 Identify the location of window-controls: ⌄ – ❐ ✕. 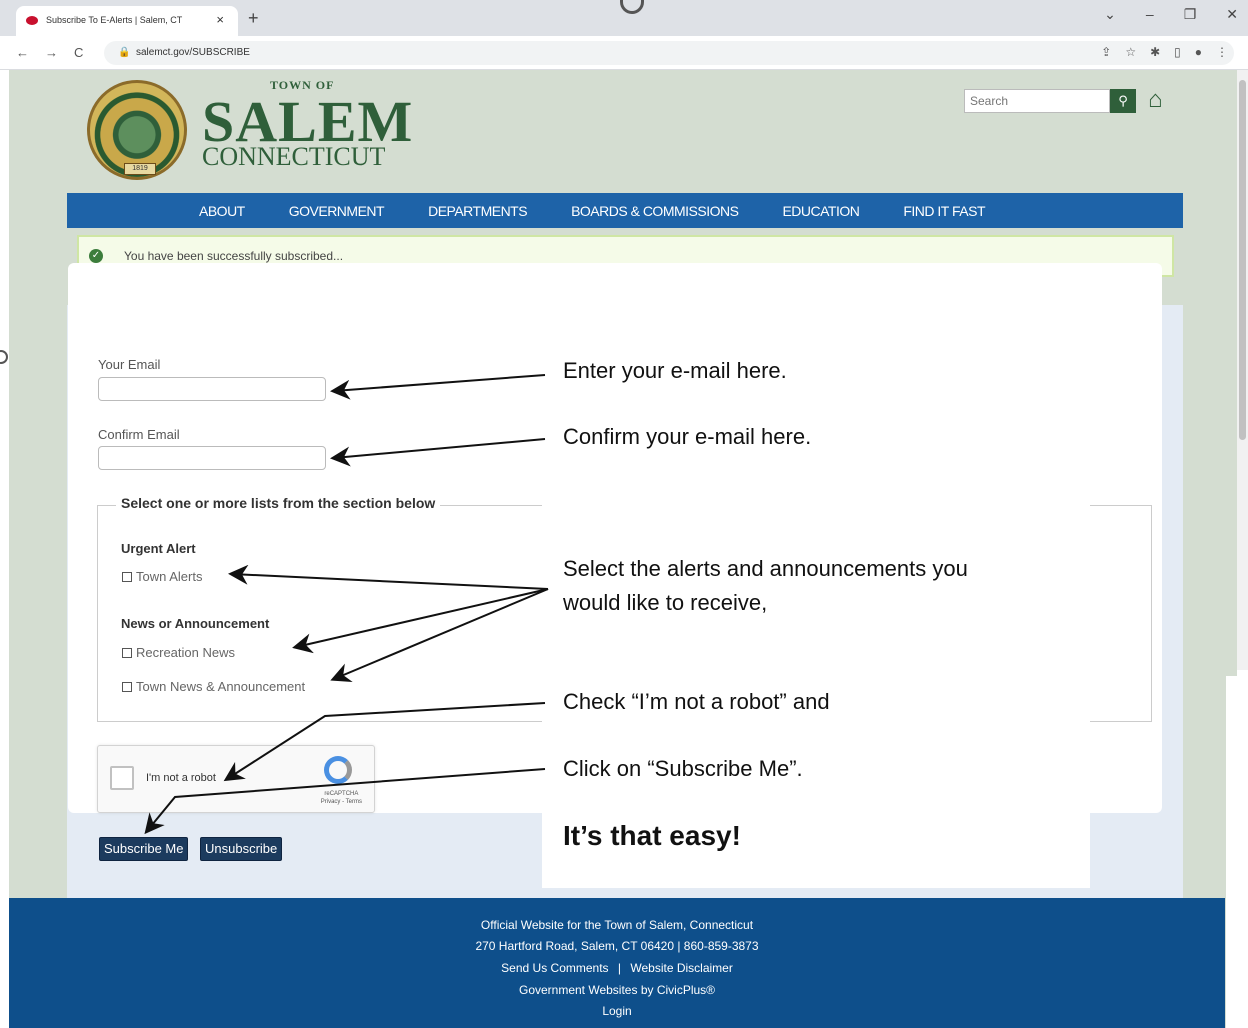
(1171, 14).